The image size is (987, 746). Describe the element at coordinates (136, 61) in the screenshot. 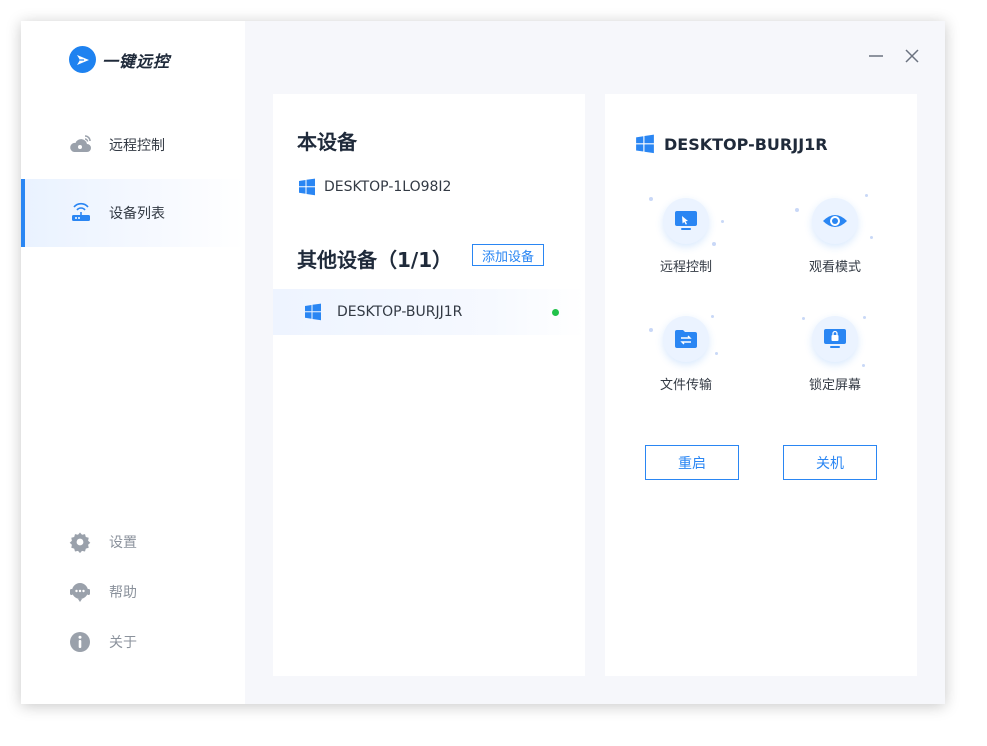

I see `app-title: 一键远控` at that location.